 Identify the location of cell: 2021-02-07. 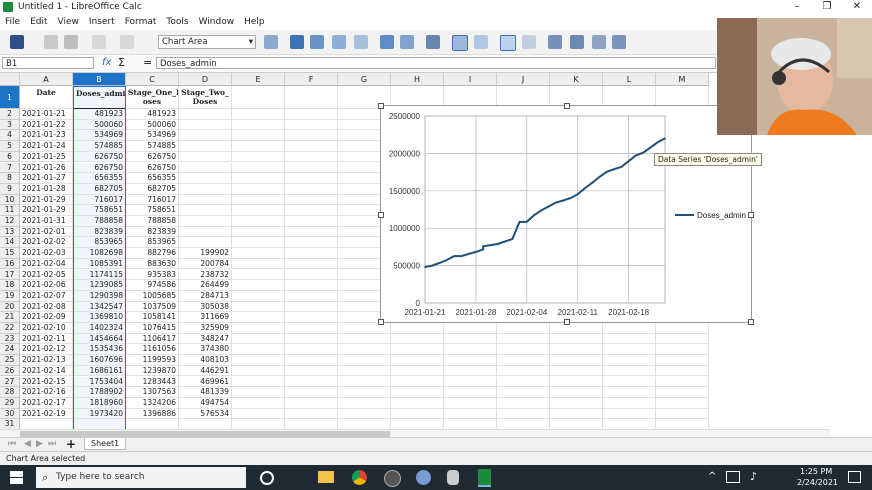
(46, 296).